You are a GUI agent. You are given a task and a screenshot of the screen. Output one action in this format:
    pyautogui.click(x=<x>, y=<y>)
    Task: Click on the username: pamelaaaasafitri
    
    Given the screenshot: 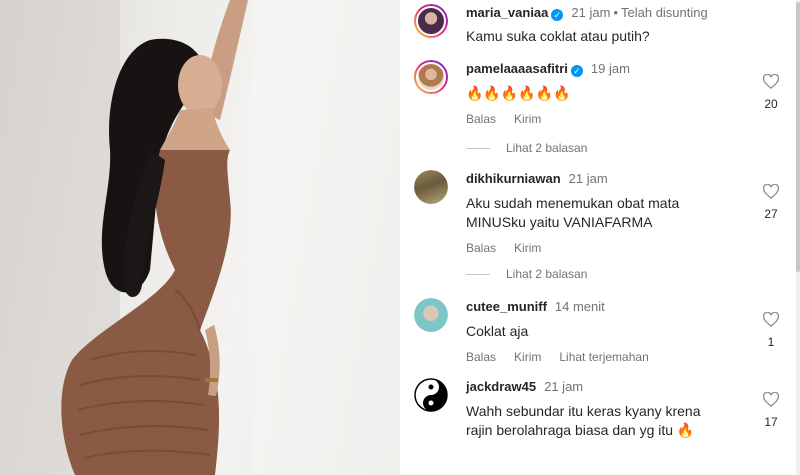 What is the action you would take?
    pyautogui.click(x=517, y=68)
    